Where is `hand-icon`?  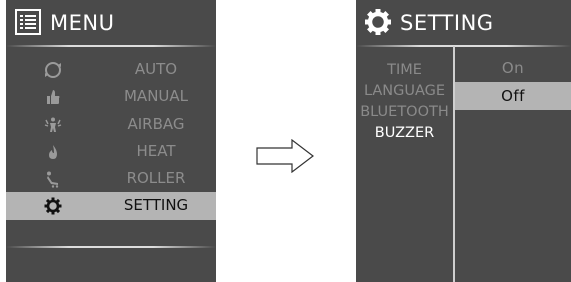
hand-icon is located at coordinates (53, 97).